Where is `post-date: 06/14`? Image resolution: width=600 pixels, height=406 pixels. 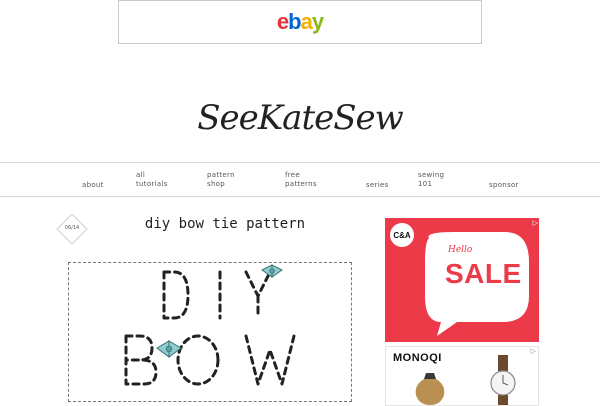
post-date: 06/14 is located at coordinates (72, 228).